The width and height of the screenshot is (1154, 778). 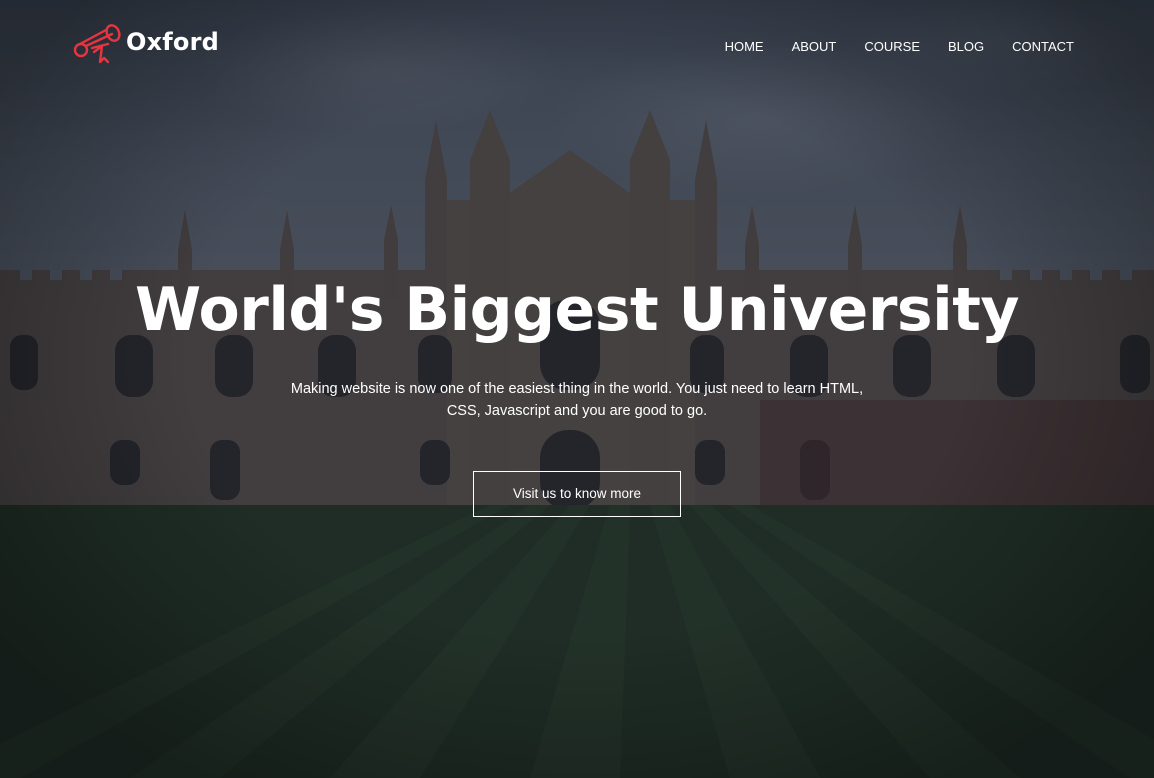 What do you see at coordinates (577, 45) in the screenshot?
I see `site-header: Oxford HOME ABOUT COURSE BLOG CONTACT` at bounding box center [577, 45].